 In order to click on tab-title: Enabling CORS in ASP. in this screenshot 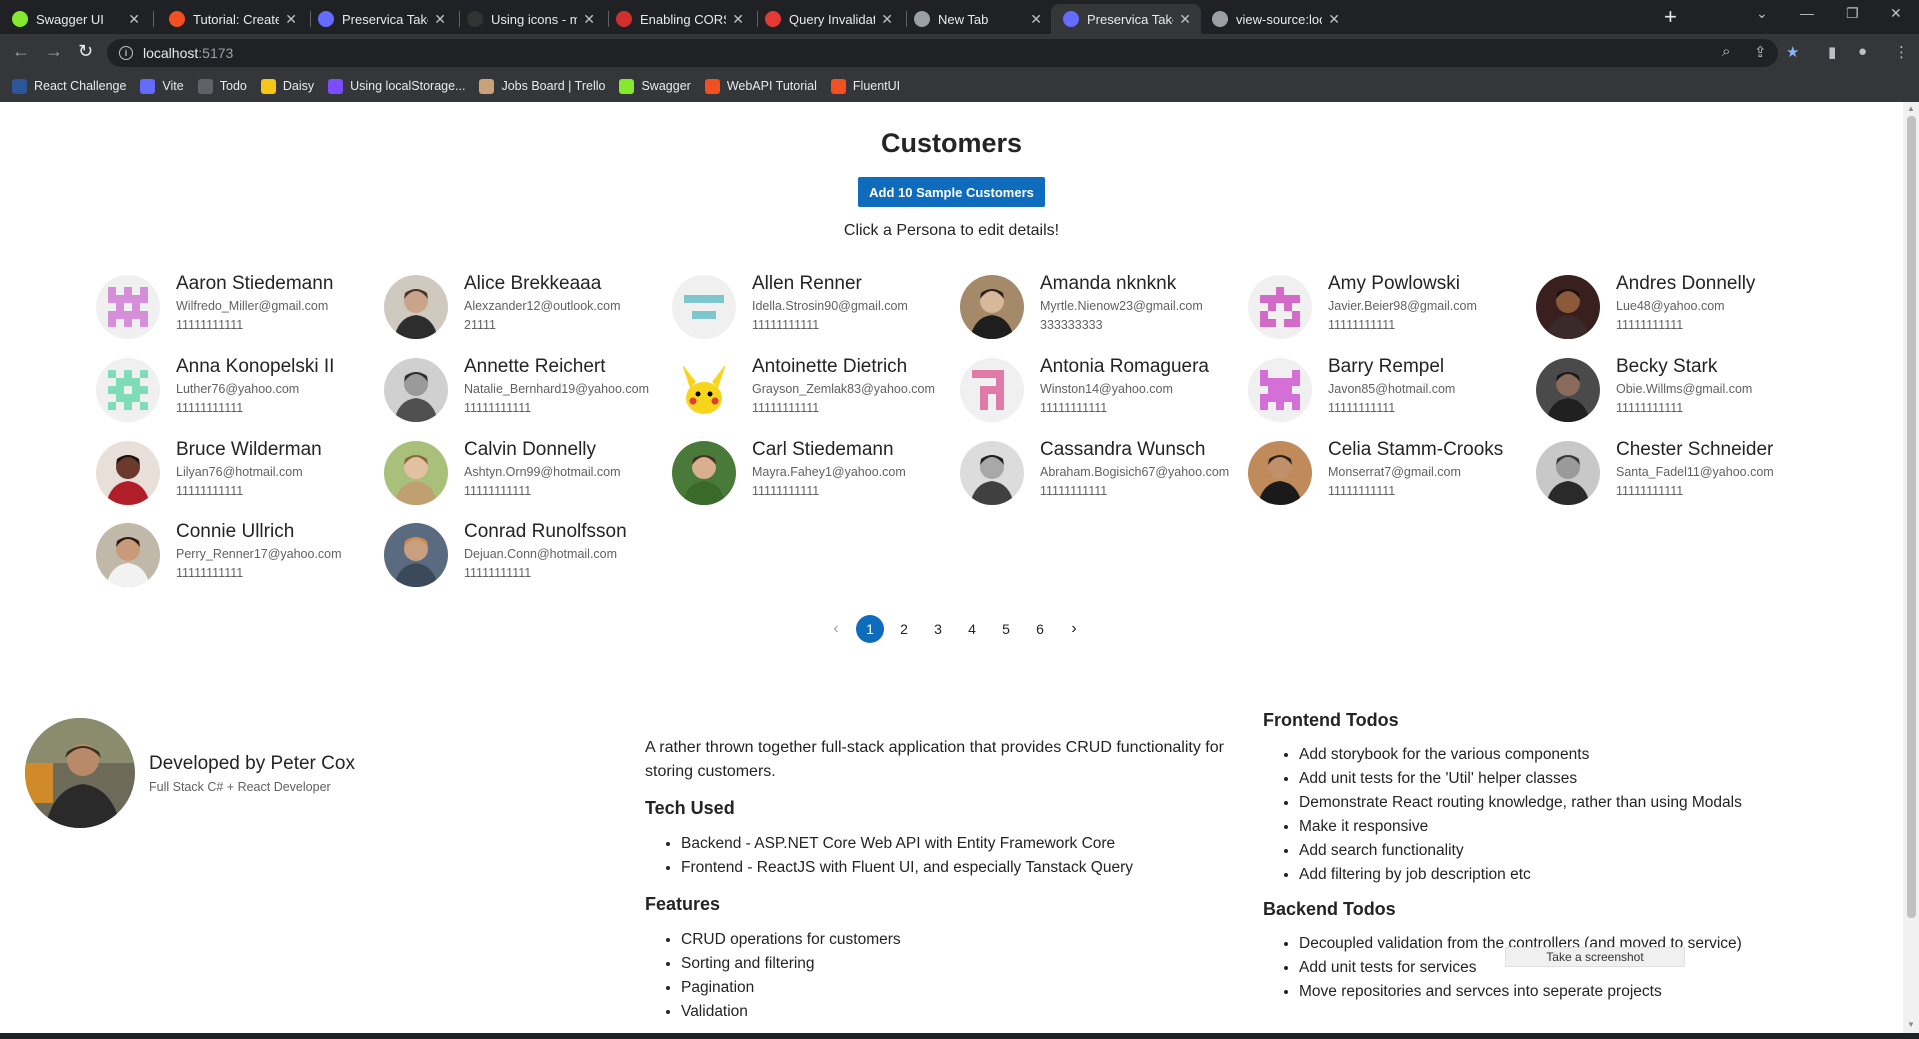, I will do `click(683, 19)`.